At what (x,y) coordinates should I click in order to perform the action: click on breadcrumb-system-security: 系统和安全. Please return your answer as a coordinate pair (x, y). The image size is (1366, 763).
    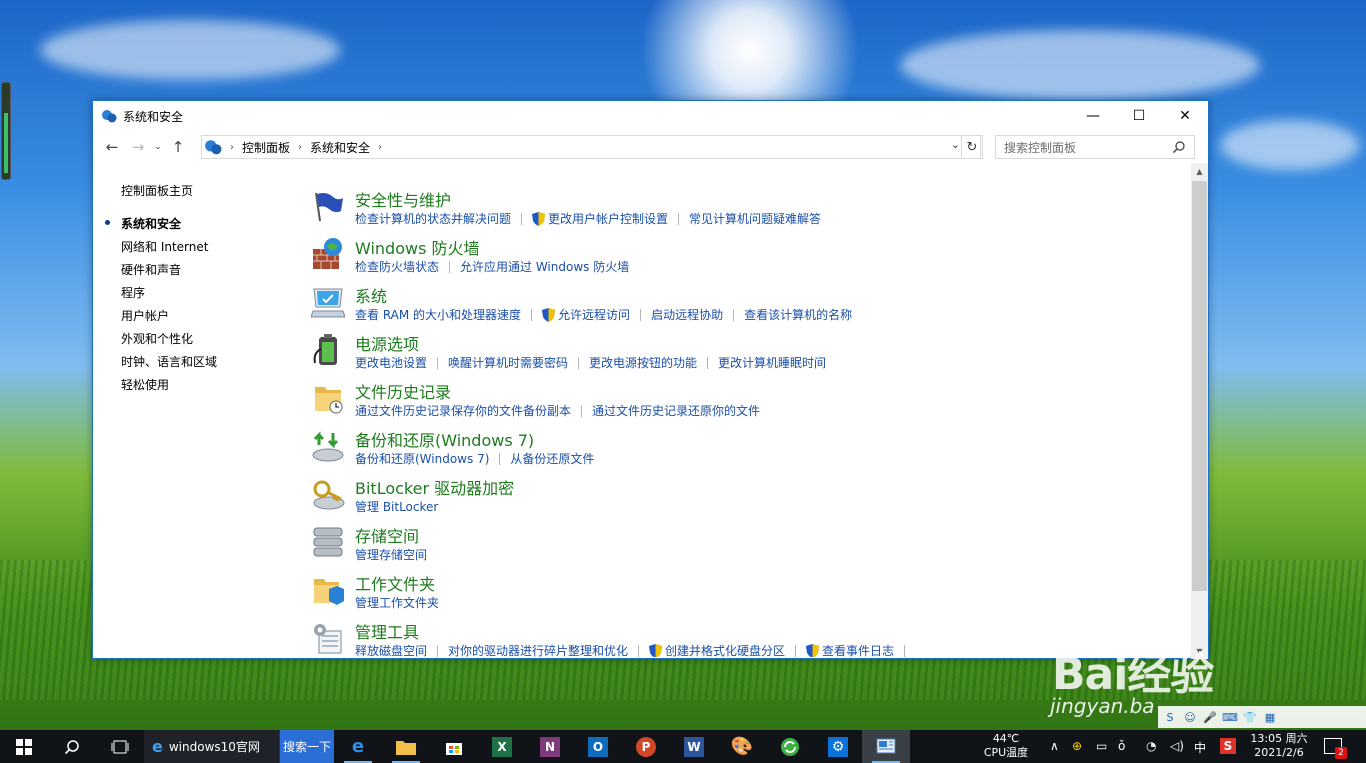
    Looking at the image, I should click on (340, 147).